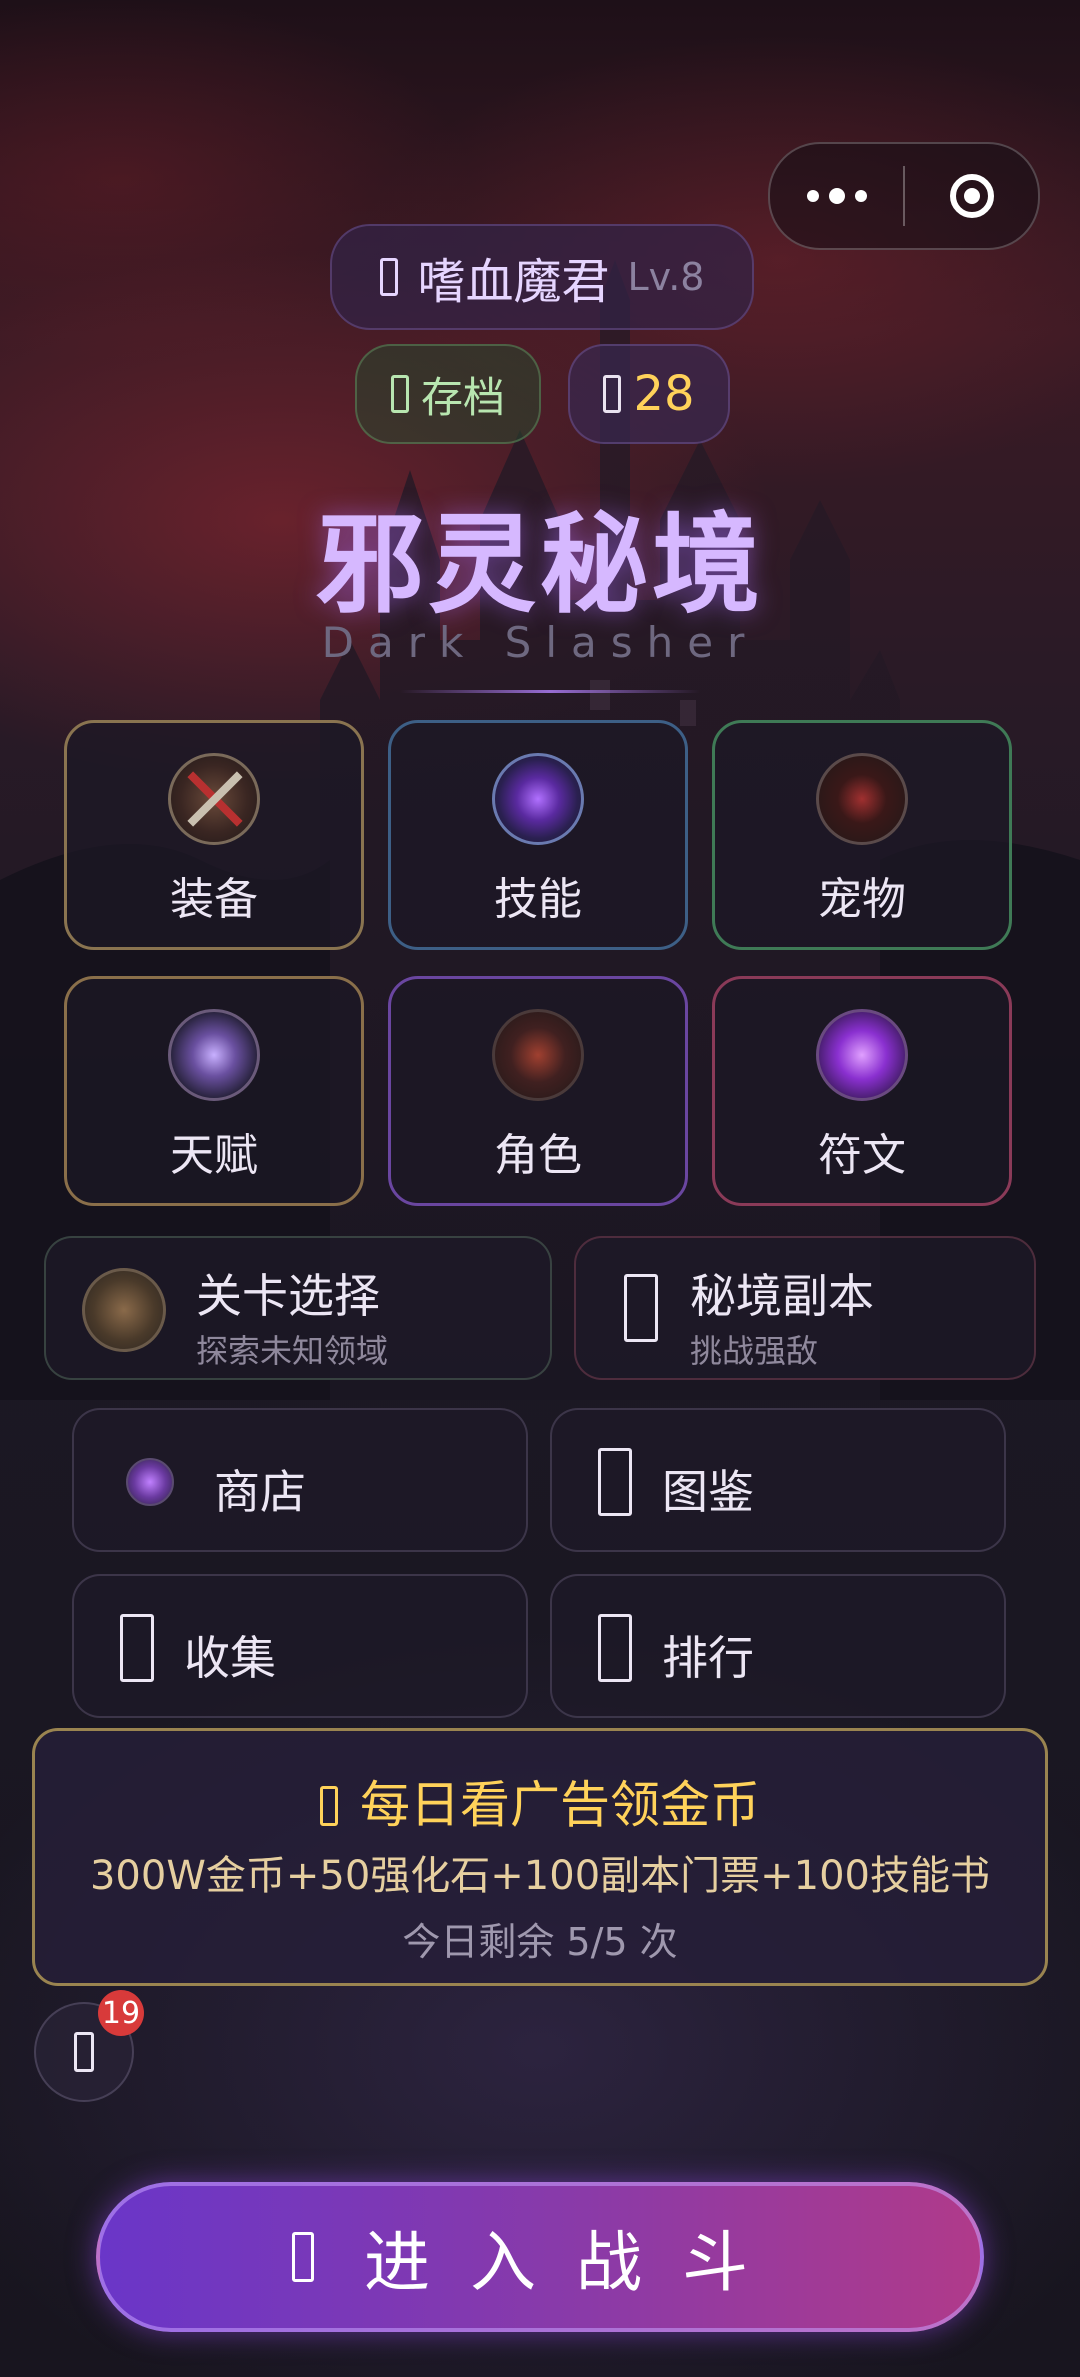  What do you see at coordinates (664, 394) in the screenshot?
I see `gems-count: 28` at bounding box center [664, 394].